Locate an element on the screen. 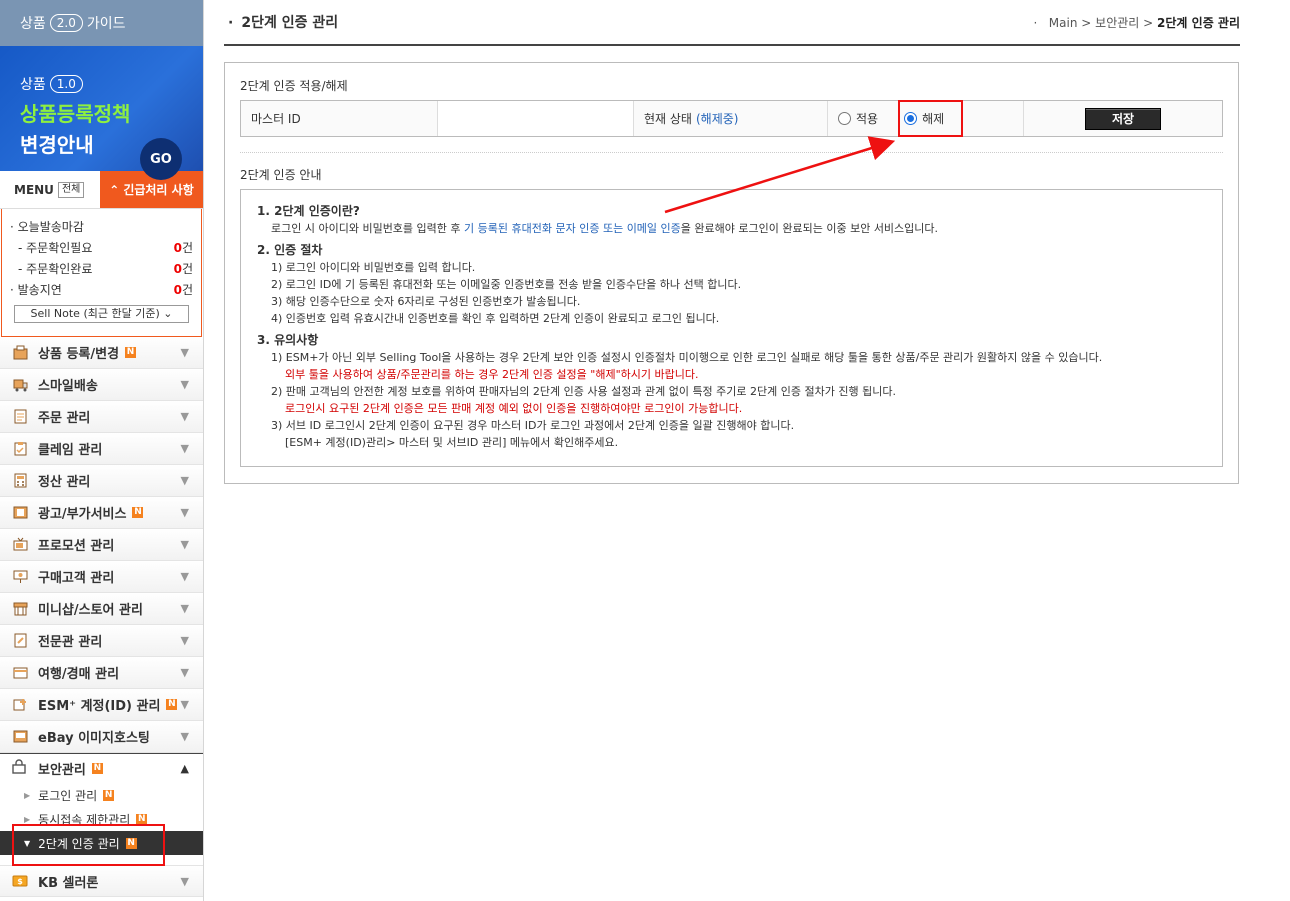  nav-item: 구매고객 관리 ▼ is located at coordinates (101, 577).